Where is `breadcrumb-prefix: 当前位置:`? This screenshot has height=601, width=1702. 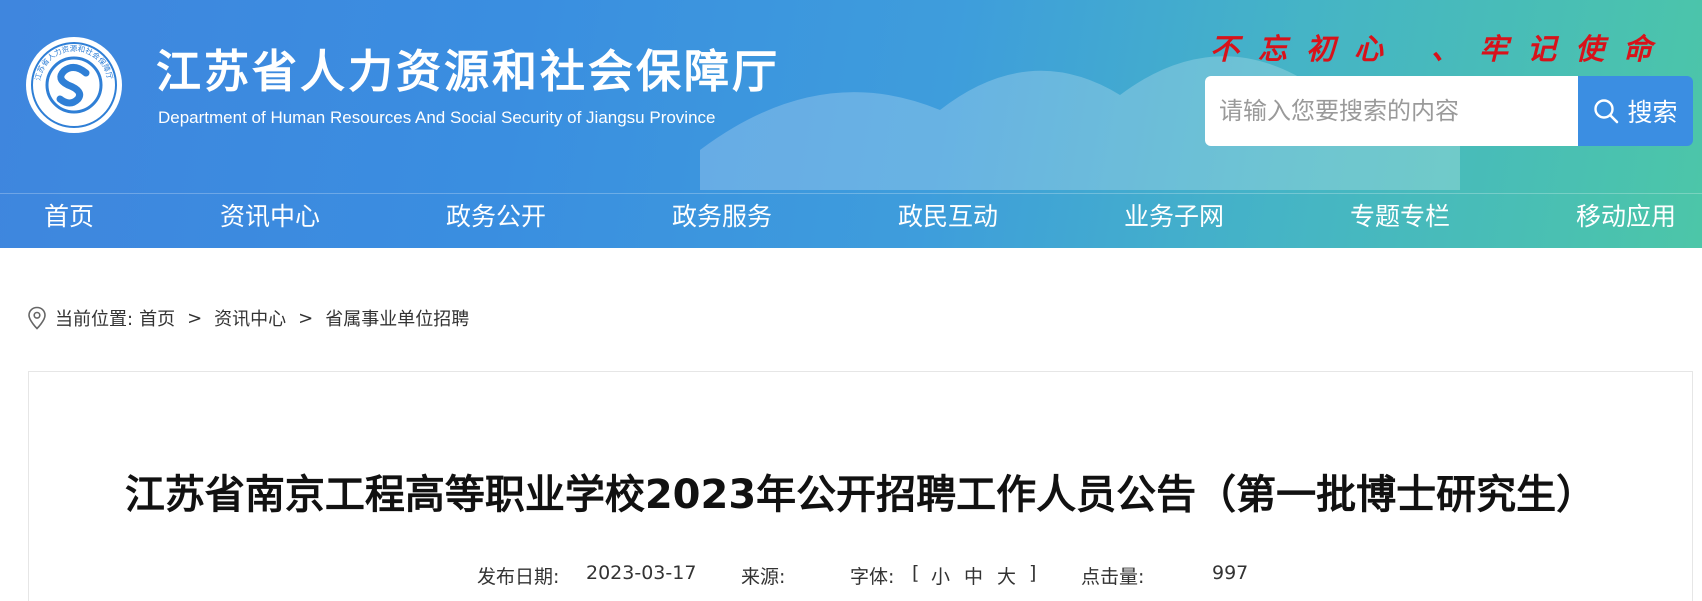 breadcrumb-prefix: 当前位置: is located at coordinates (94, 319).